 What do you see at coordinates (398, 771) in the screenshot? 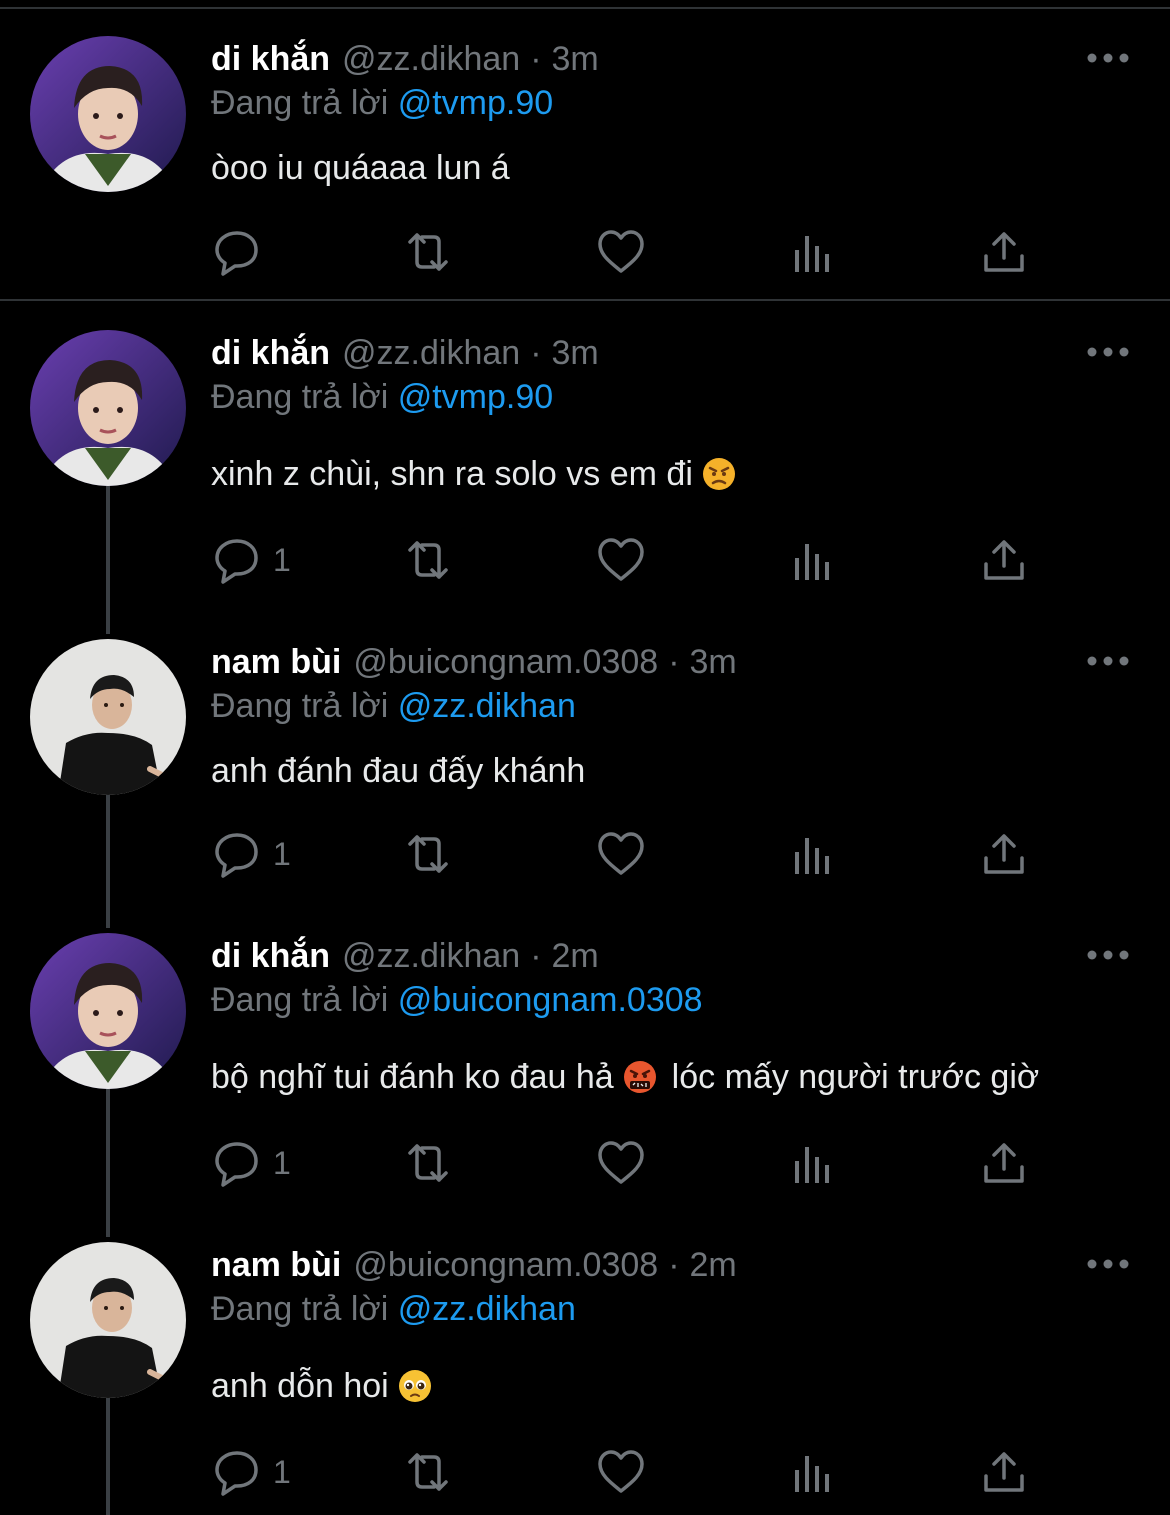
I see `tweet-text: anh đánh đau đấy khánh` at bounding box center [398, 771].